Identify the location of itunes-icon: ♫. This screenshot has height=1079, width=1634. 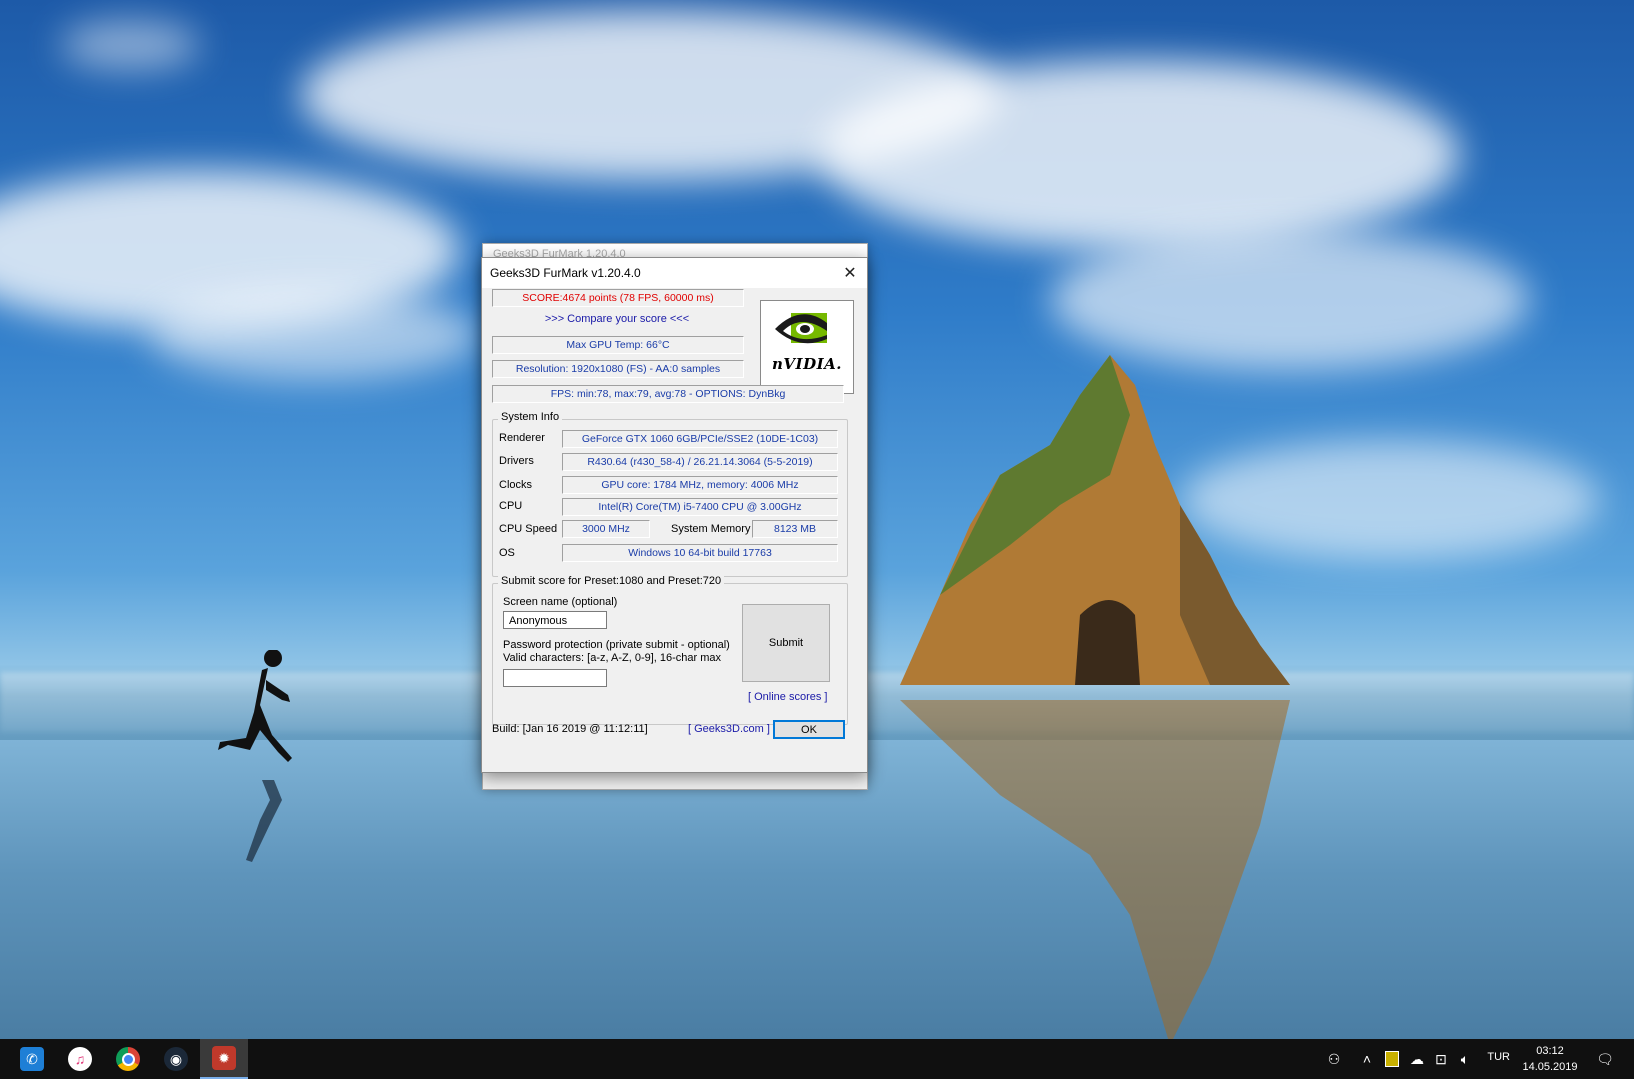
(80, 1059).